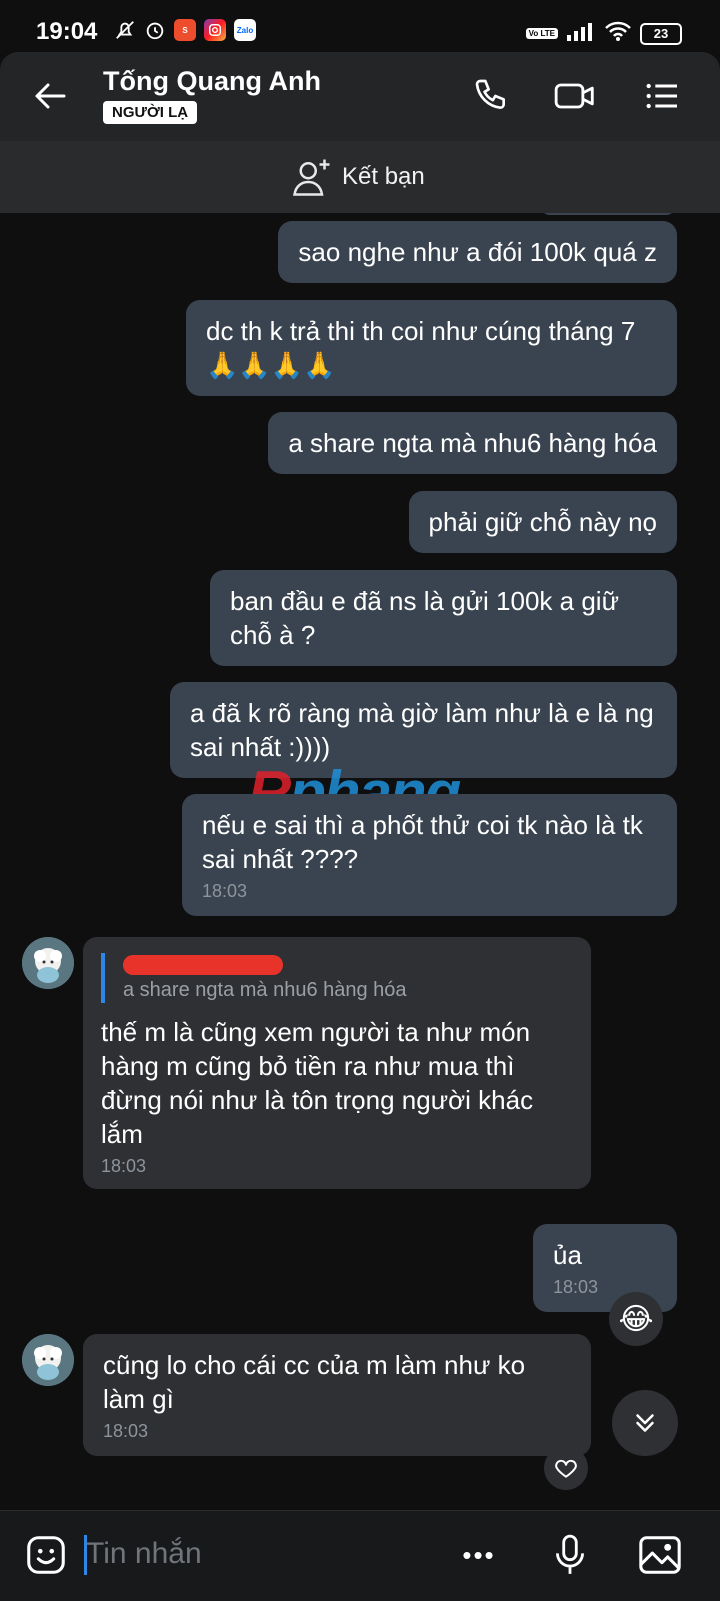  Describe the element at coordinates (67, 31) in the screenshot. I see `clock: 19:04` at that location.